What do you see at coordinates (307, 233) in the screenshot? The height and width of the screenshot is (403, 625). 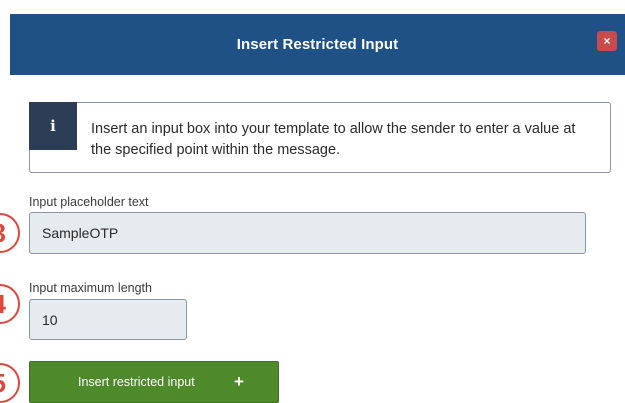 I see `placeholder-text-input` at bounding box center [307, 233].